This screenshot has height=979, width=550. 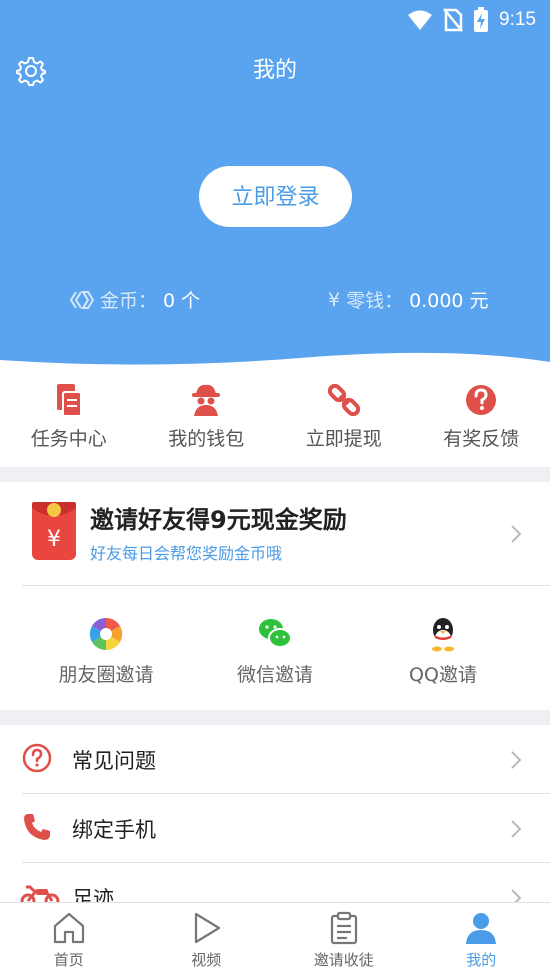 I want to click on invite-banner: ¥ 邀请好友得9元现金奖励 好友每日会帮您奖励金币哦, so click(x=275, y=533).